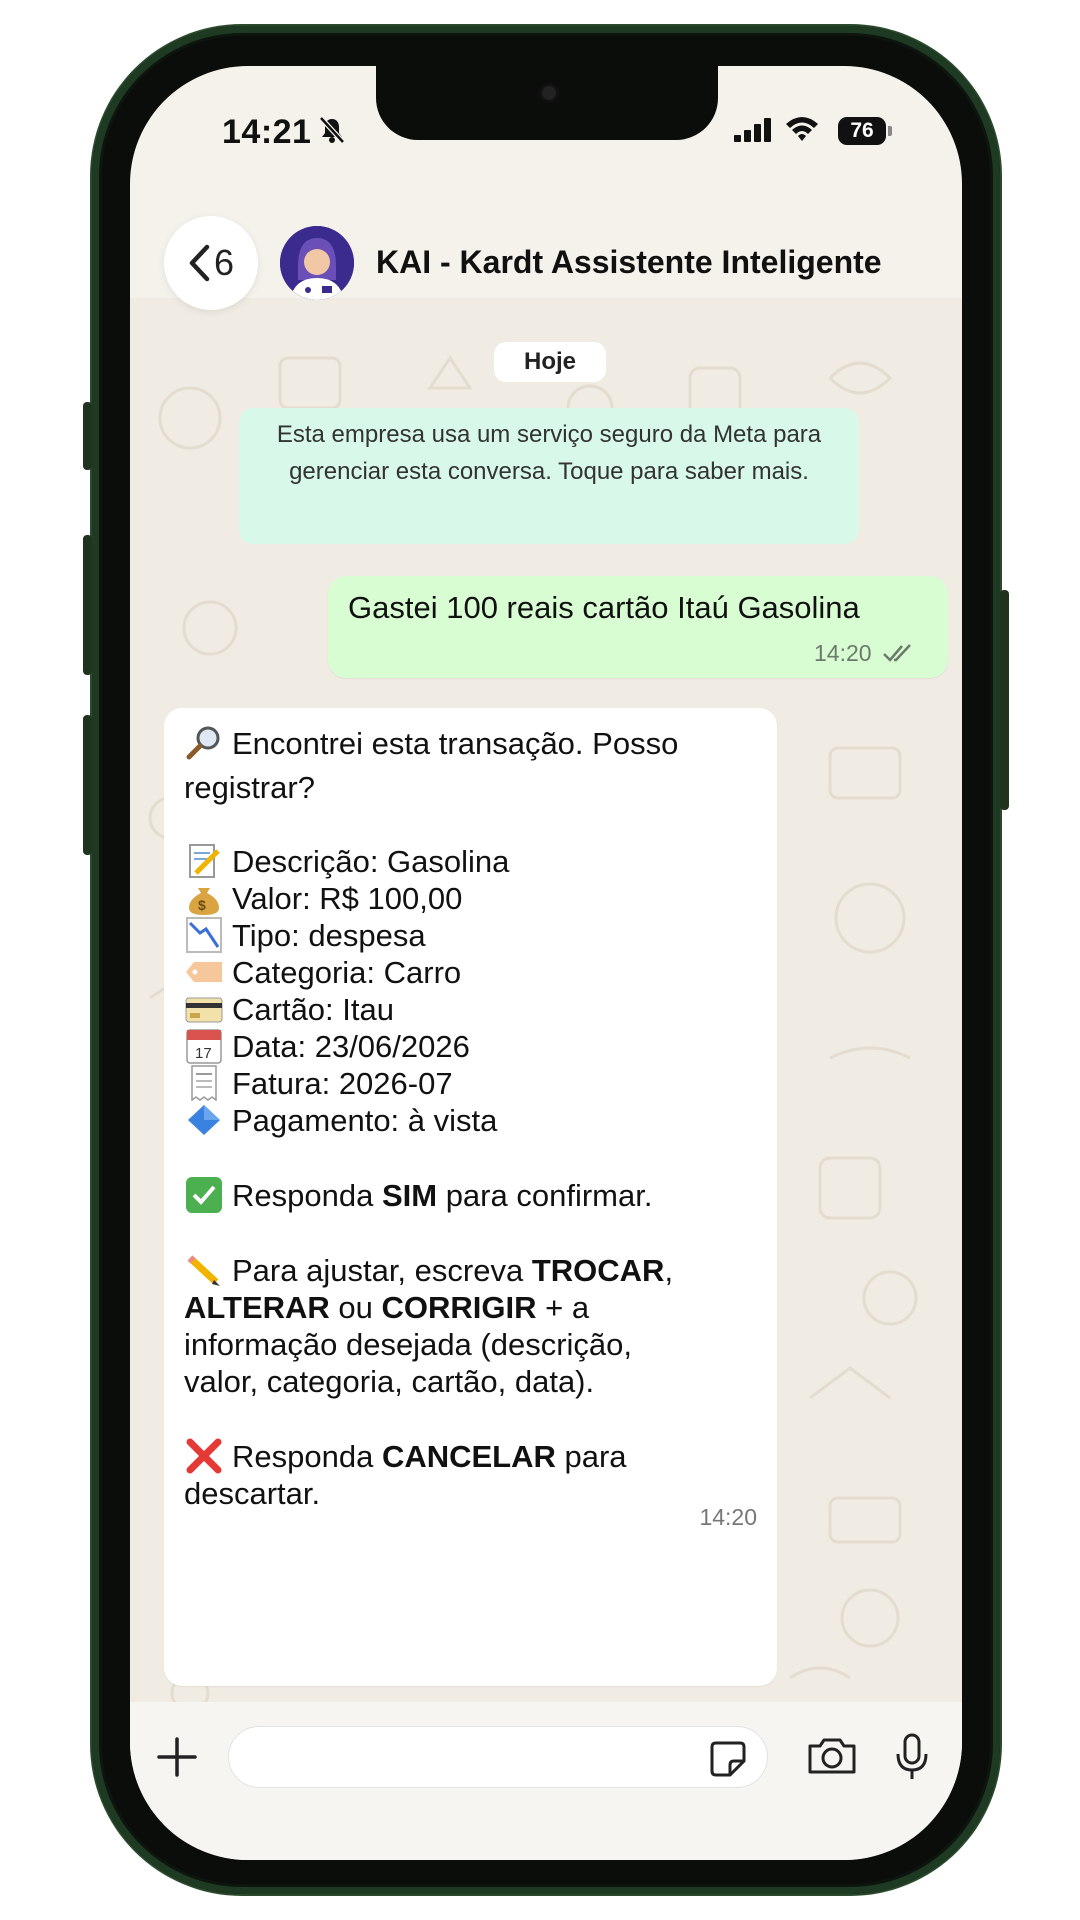 The width and height of the screenshot is (1080, 1920). Describe the element at coordinates (204, 861) in the screenshot. I see `memo-icon` at that location.